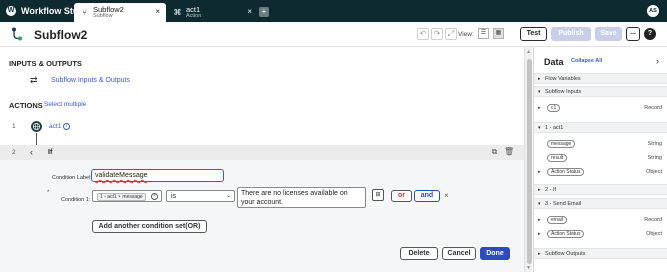 Image resolution: width=667 pixels, height=272 pixels. Describe the element at coordinates (262, 152) in the screenshot. I see `if-step-header: 2 ‹ If ⧉ 🗑` at that location.